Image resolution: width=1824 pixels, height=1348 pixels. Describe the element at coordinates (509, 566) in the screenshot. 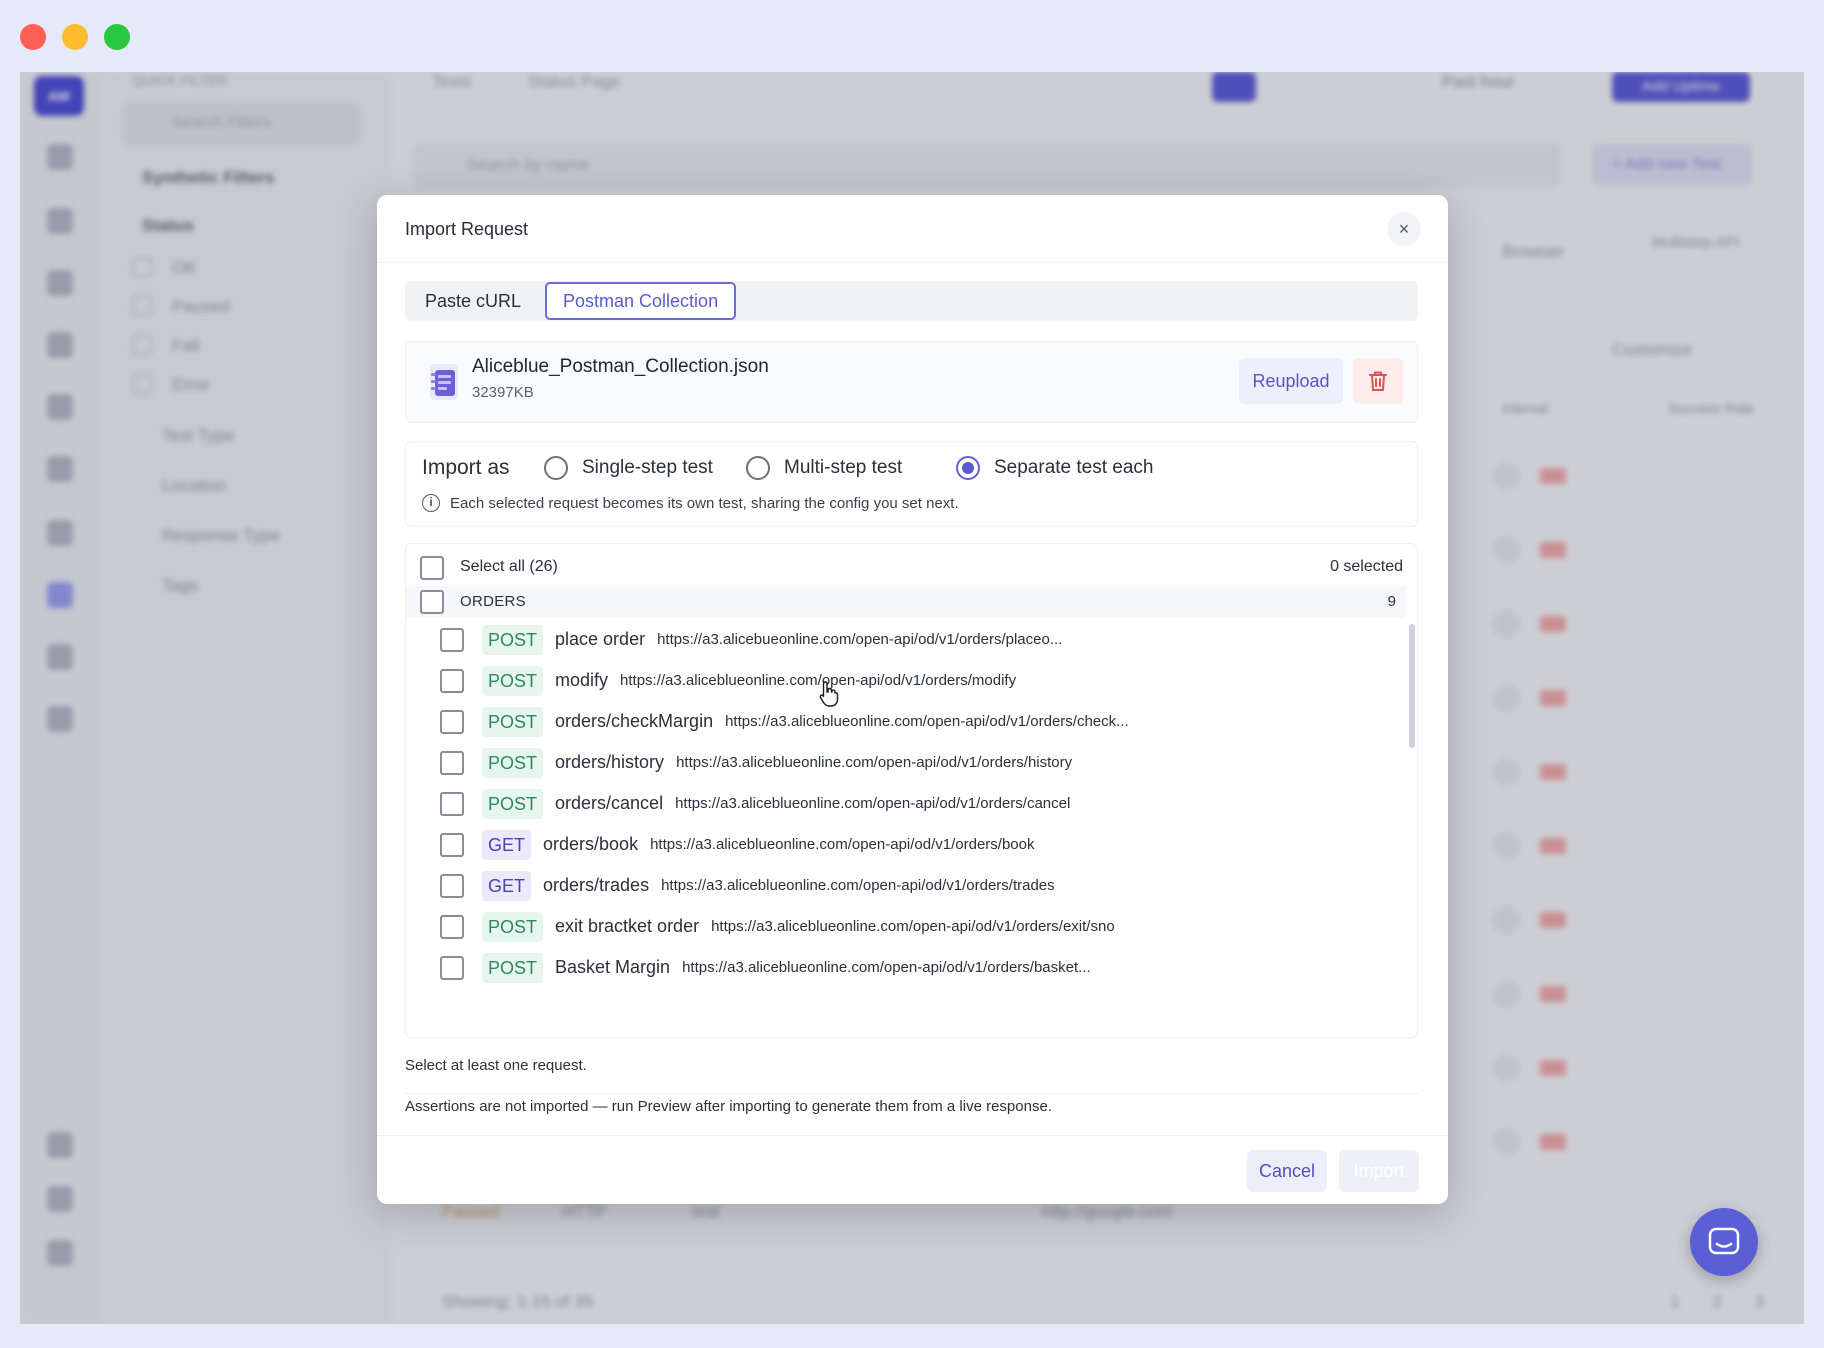

I see `select-all-label: Select all (26)` at that location.